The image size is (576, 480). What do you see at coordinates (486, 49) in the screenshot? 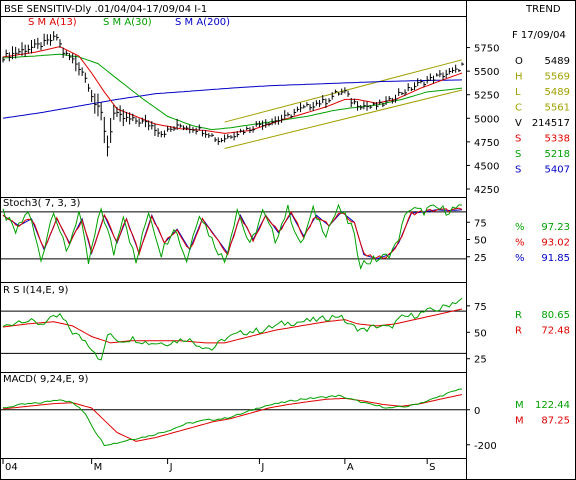
I see `y-tick-label: 5750` at bounding box center [486, 49].